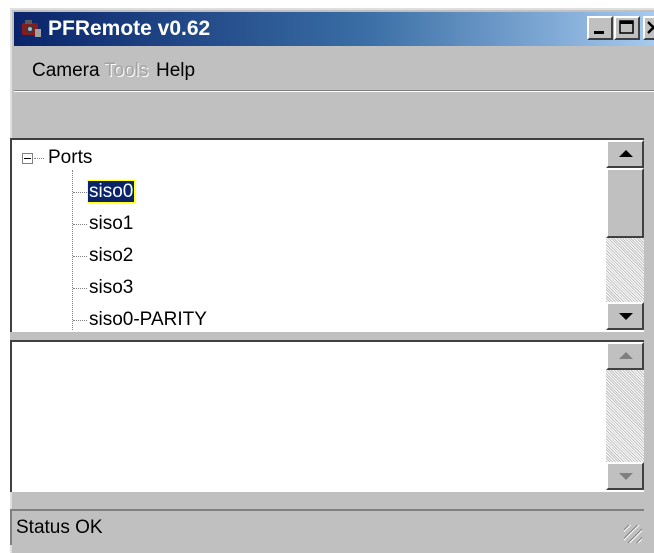 The image size is (654, 553). I want to click on scroll-thumb, so click(625, 203).